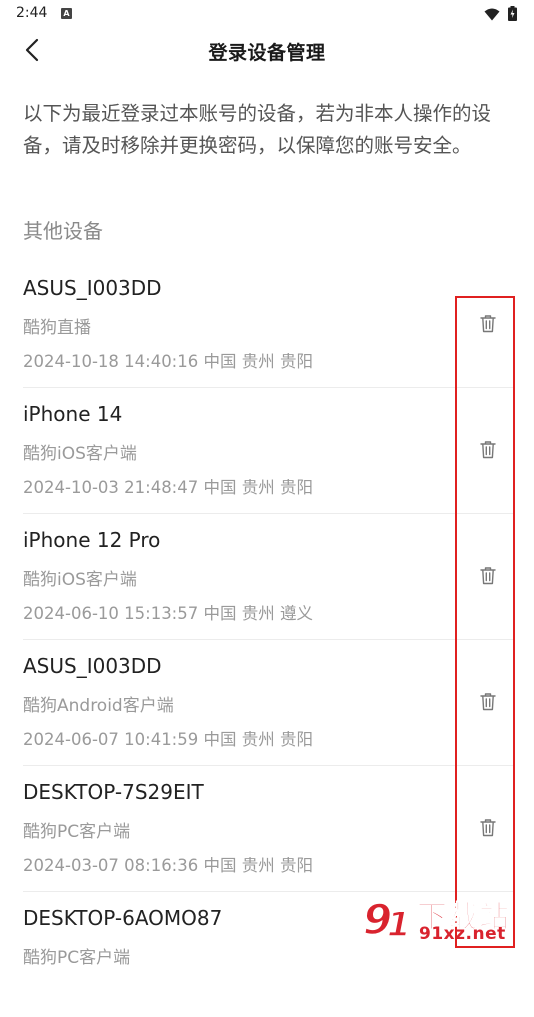 The height and width of the screenshot is (1017, 534). What do you see at coordinates (462, 934) in the screenshot?
I see `watermark-url: 91xz.net` at bounding box center [462, 934].